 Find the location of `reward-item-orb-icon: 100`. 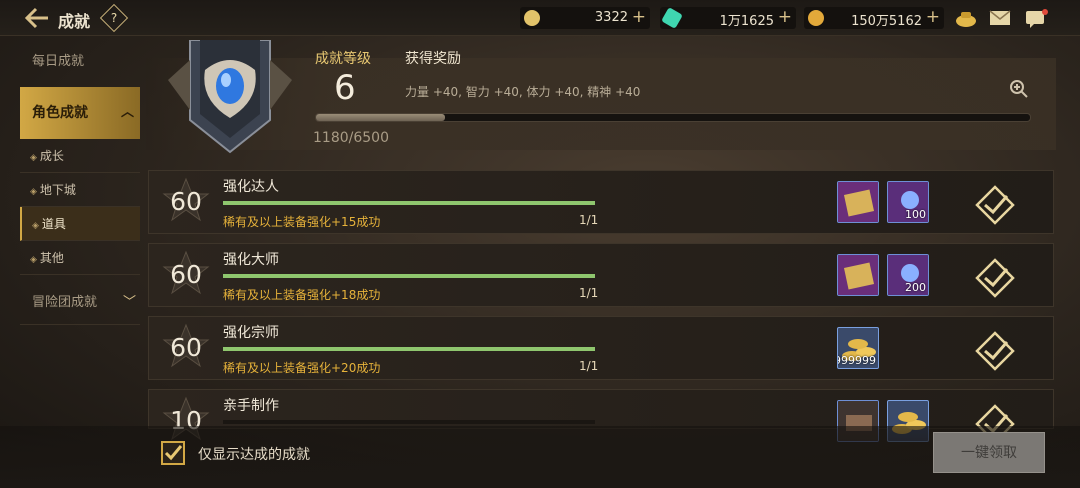

reward-item-orb-icon: 100 is located at coordinates (908, 202).